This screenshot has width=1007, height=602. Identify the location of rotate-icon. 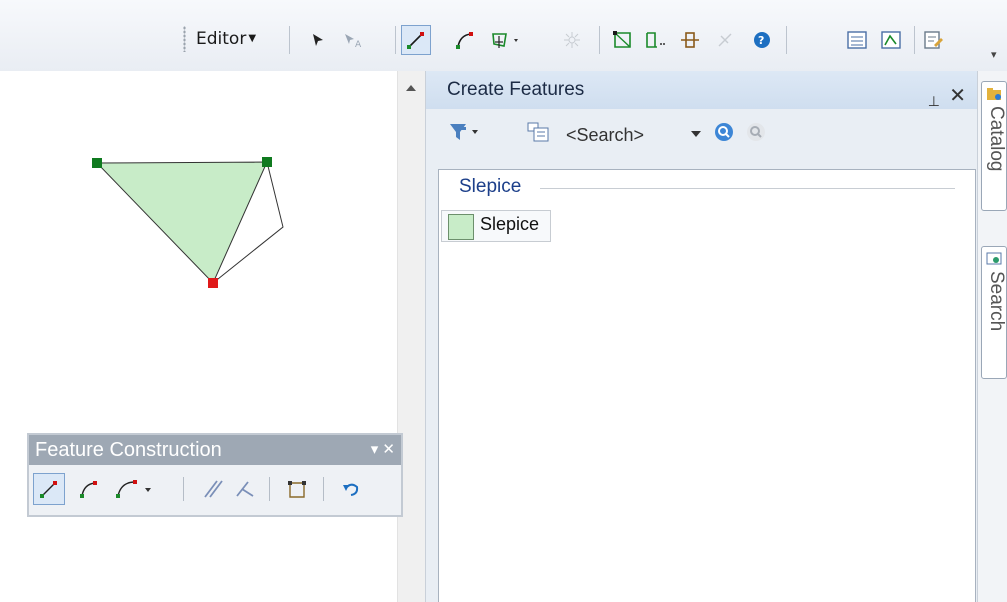
(690, 40).